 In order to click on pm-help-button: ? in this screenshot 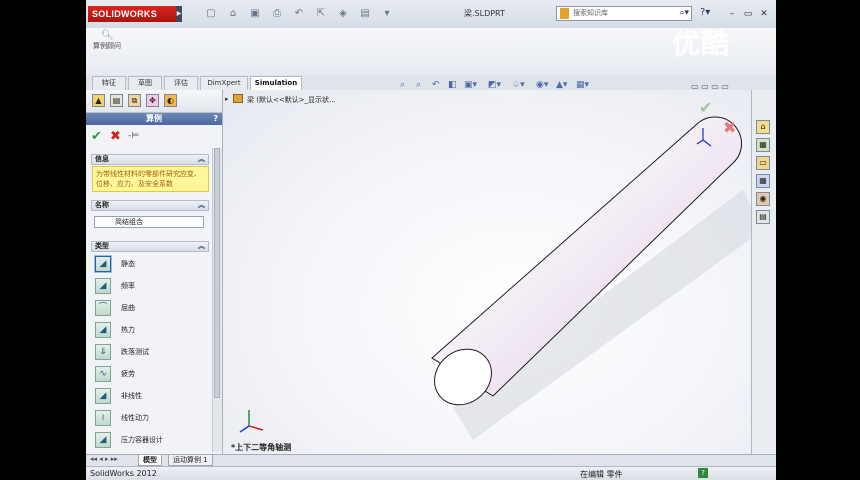, I will do `click(215, 119)`.